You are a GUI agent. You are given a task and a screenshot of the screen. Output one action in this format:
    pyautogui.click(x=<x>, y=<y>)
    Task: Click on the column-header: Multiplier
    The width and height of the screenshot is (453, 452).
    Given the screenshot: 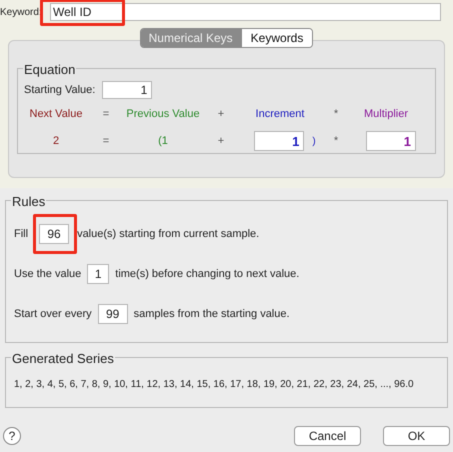 What is the action you would take?
    pyautogui.click(x=385, y=114)
    